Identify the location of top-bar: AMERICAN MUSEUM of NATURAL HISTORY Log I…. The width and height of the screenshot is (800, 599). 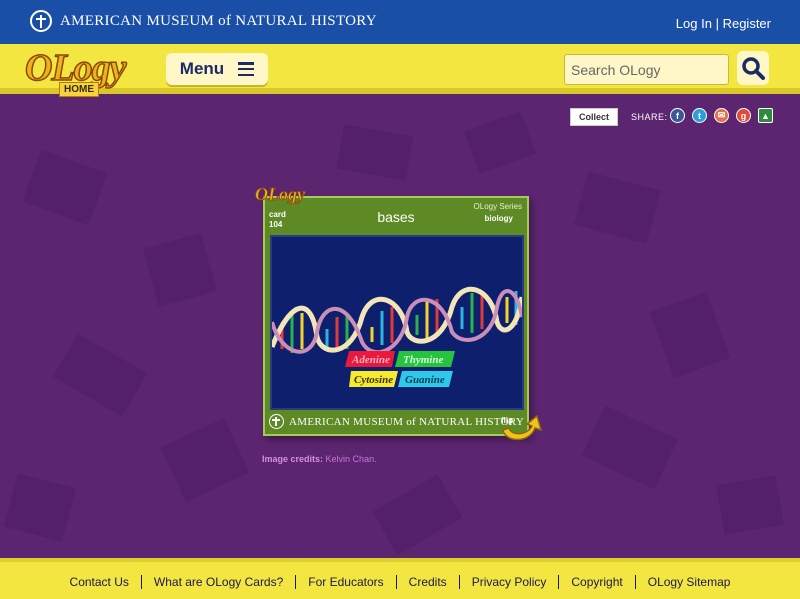
(400, 22).